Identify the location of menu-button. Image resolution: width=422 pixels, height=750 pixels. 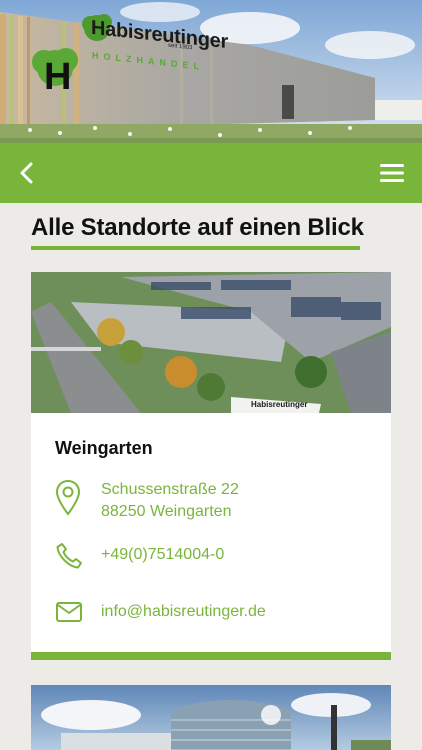
(393, 173).